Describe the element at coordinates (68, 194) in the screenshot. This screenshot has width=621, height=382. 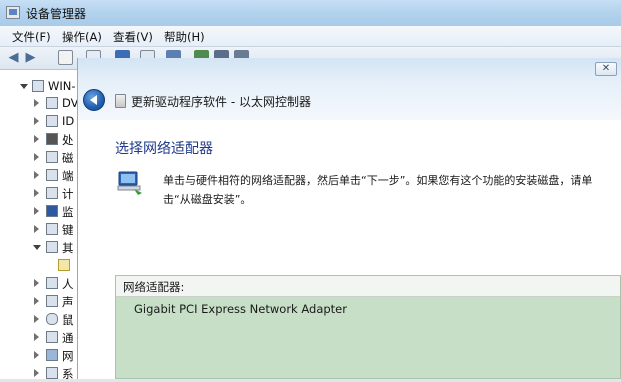
I see `tree-label: 计` at that location.